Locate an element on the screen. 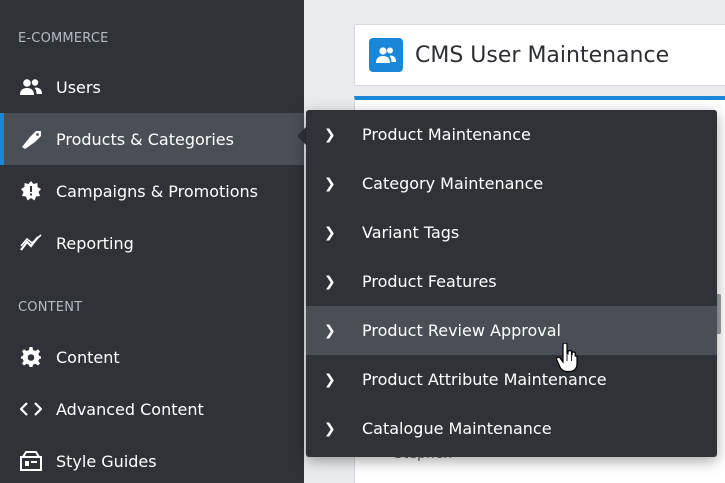 The height and width of the screenshot is (483, 725). submenu-item-product-review-approval: ❯ Product Review Approval is located at coordinates (511, 330).